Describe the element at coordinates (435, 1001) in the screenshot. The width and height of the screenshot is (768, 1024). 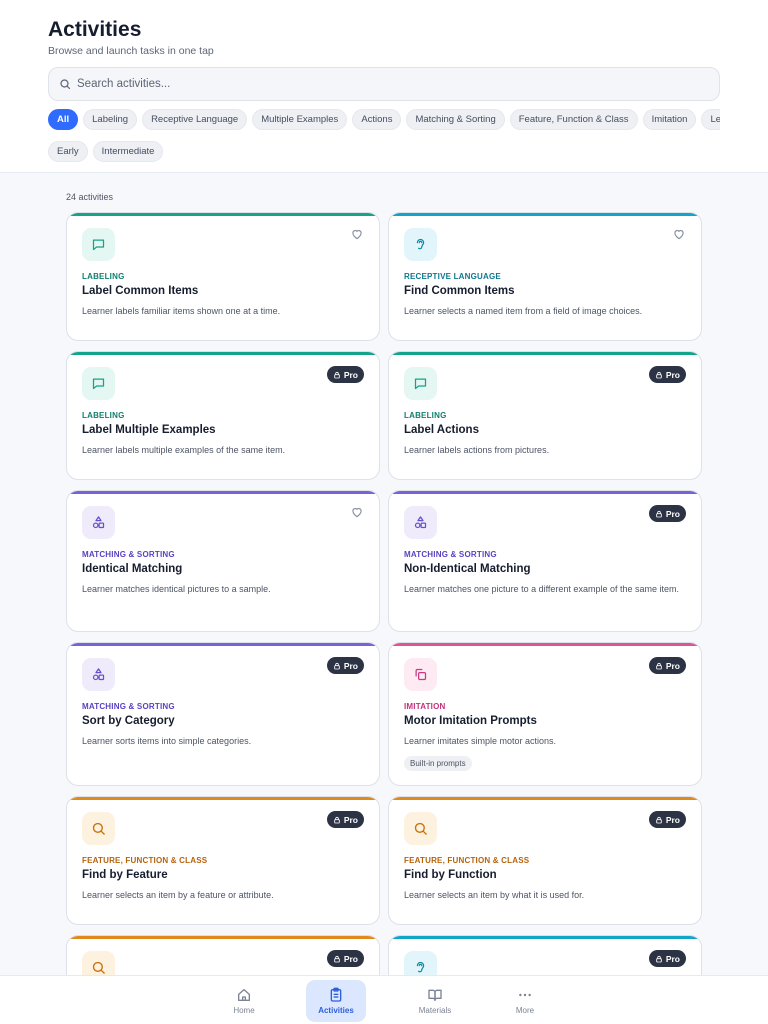
I see `nav-materials: Materials` at that location.